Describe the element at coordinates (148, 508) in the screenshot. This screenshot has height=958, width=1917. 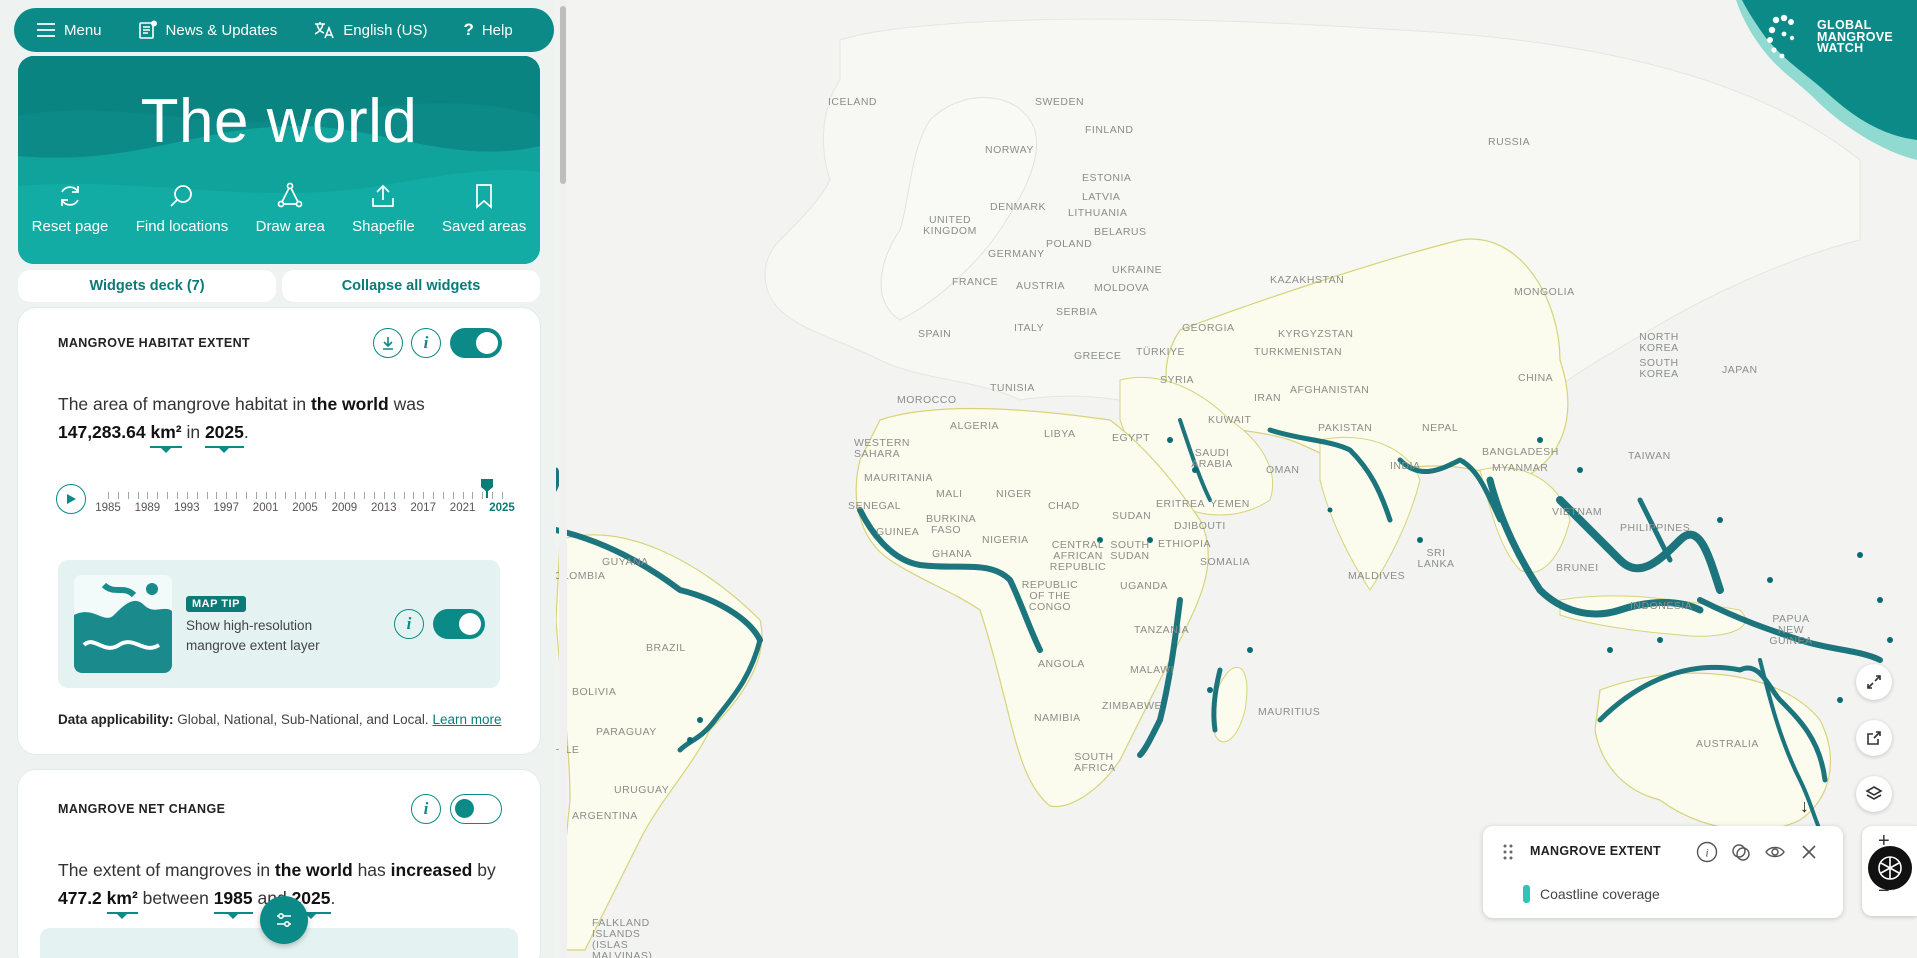
I see `timeline-year-label: 1989` at that location.